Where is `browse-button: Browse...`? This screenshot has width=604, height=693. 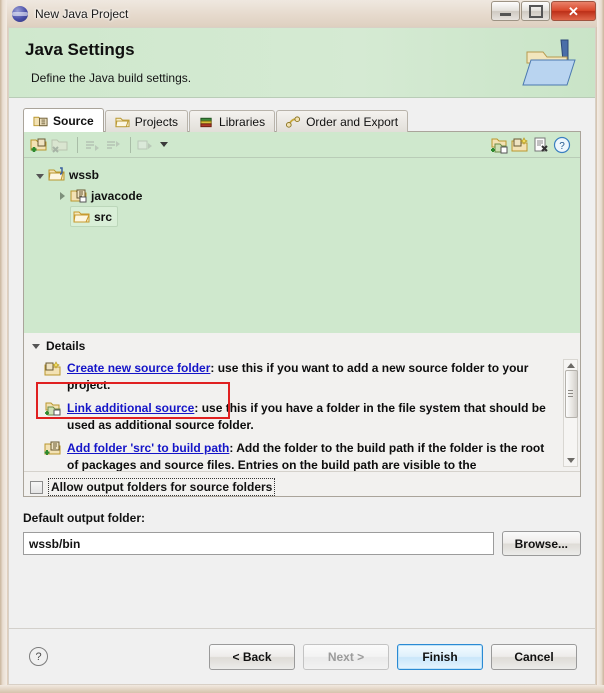 browse-button: Browse... is located at coordinates (541, 543).